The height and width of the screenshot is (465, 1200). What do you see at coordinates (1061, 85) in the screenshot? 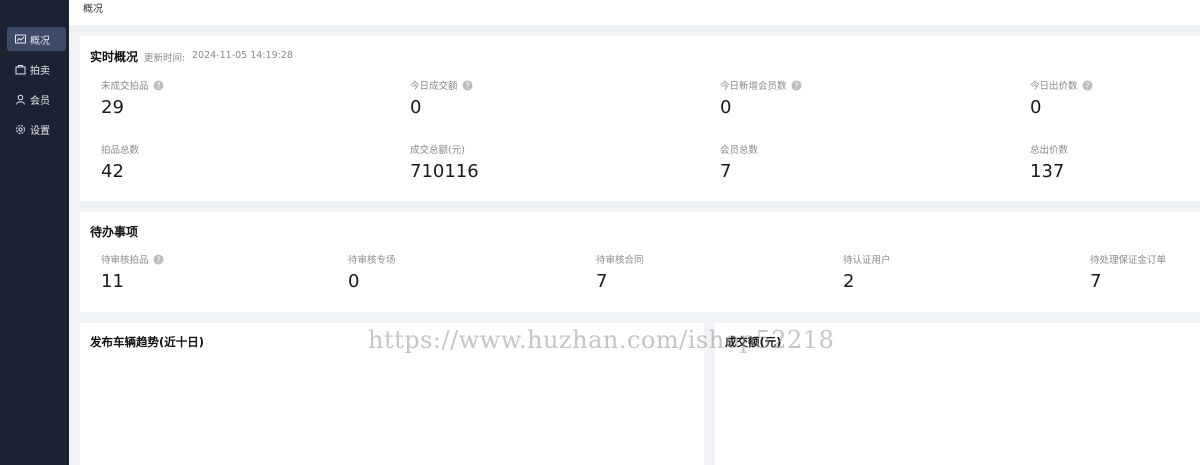
I see `stat-label: 今日出价数 ?` at bounding box center [1061, 85].